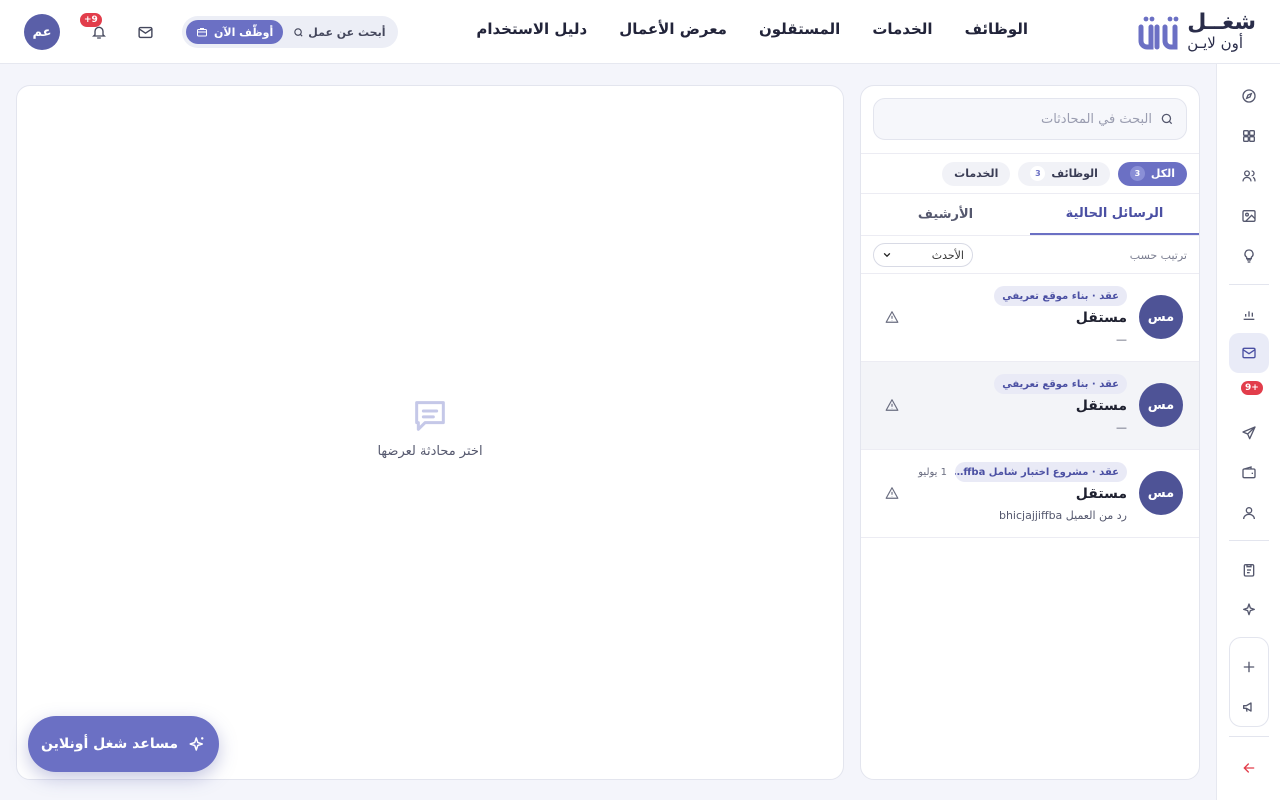 Image resolution: width=1280 pixels, height=800 pixels. I want to click on rail-stats, so click(1249, 314).